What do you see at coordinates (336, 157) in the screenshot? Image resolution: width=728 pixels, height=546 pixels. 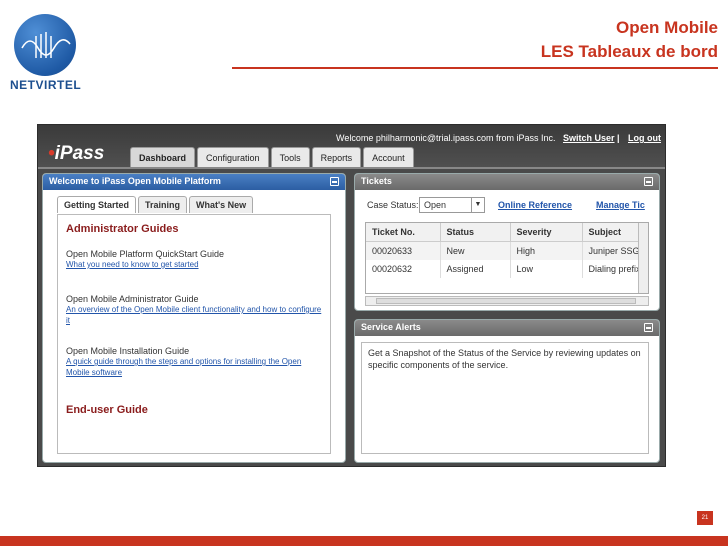 I see `tab-reports: Reports` at bounding box center [336, 157].